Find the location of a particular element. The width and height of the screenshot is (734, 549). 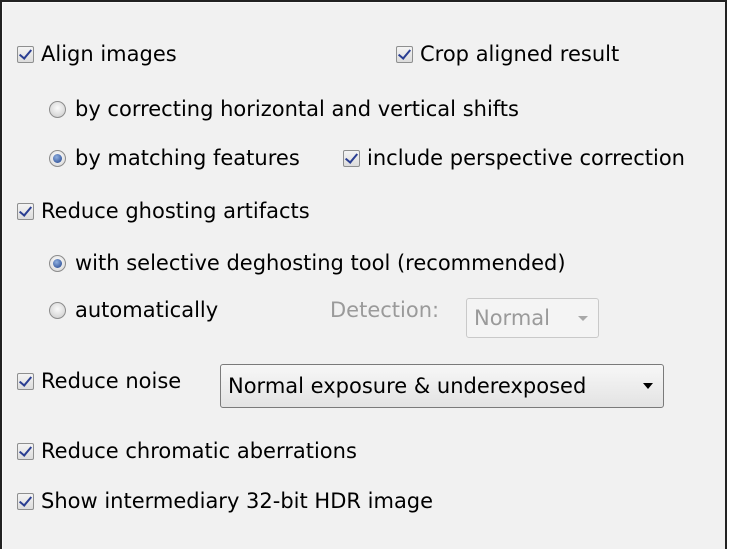

reduce-noise-label: Reduce noise is located at coordinates (111, 381).